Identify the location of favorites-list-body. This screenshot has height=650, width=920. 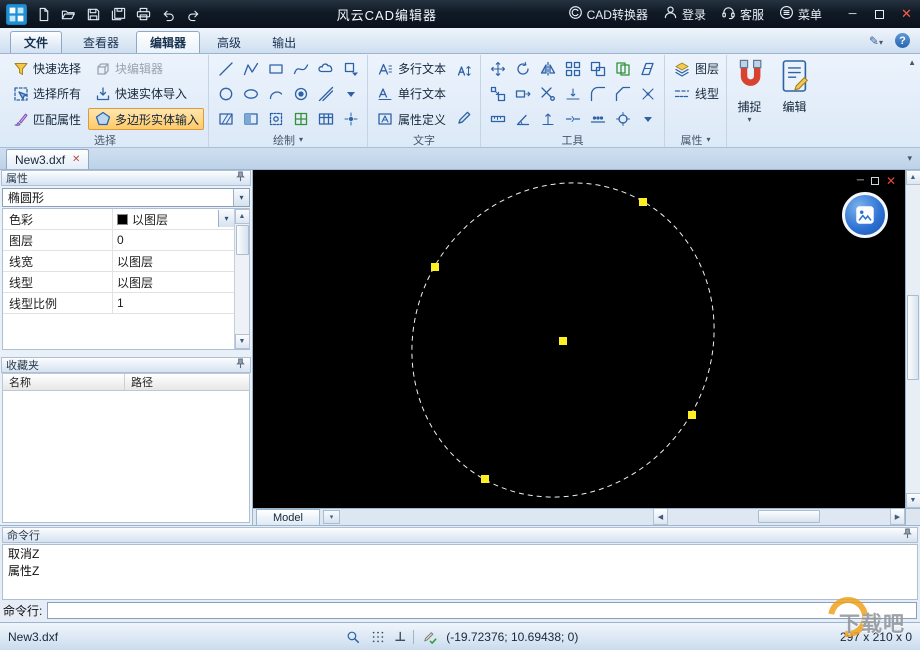
(126, 457).